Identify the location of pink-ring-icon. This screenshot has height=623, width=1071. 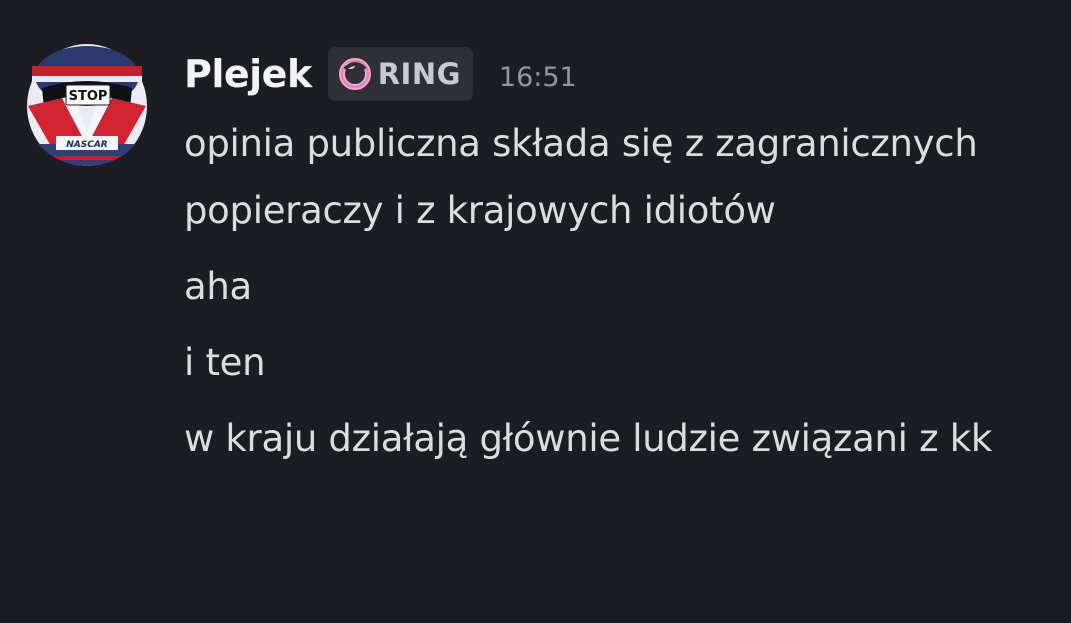
(354, 74).